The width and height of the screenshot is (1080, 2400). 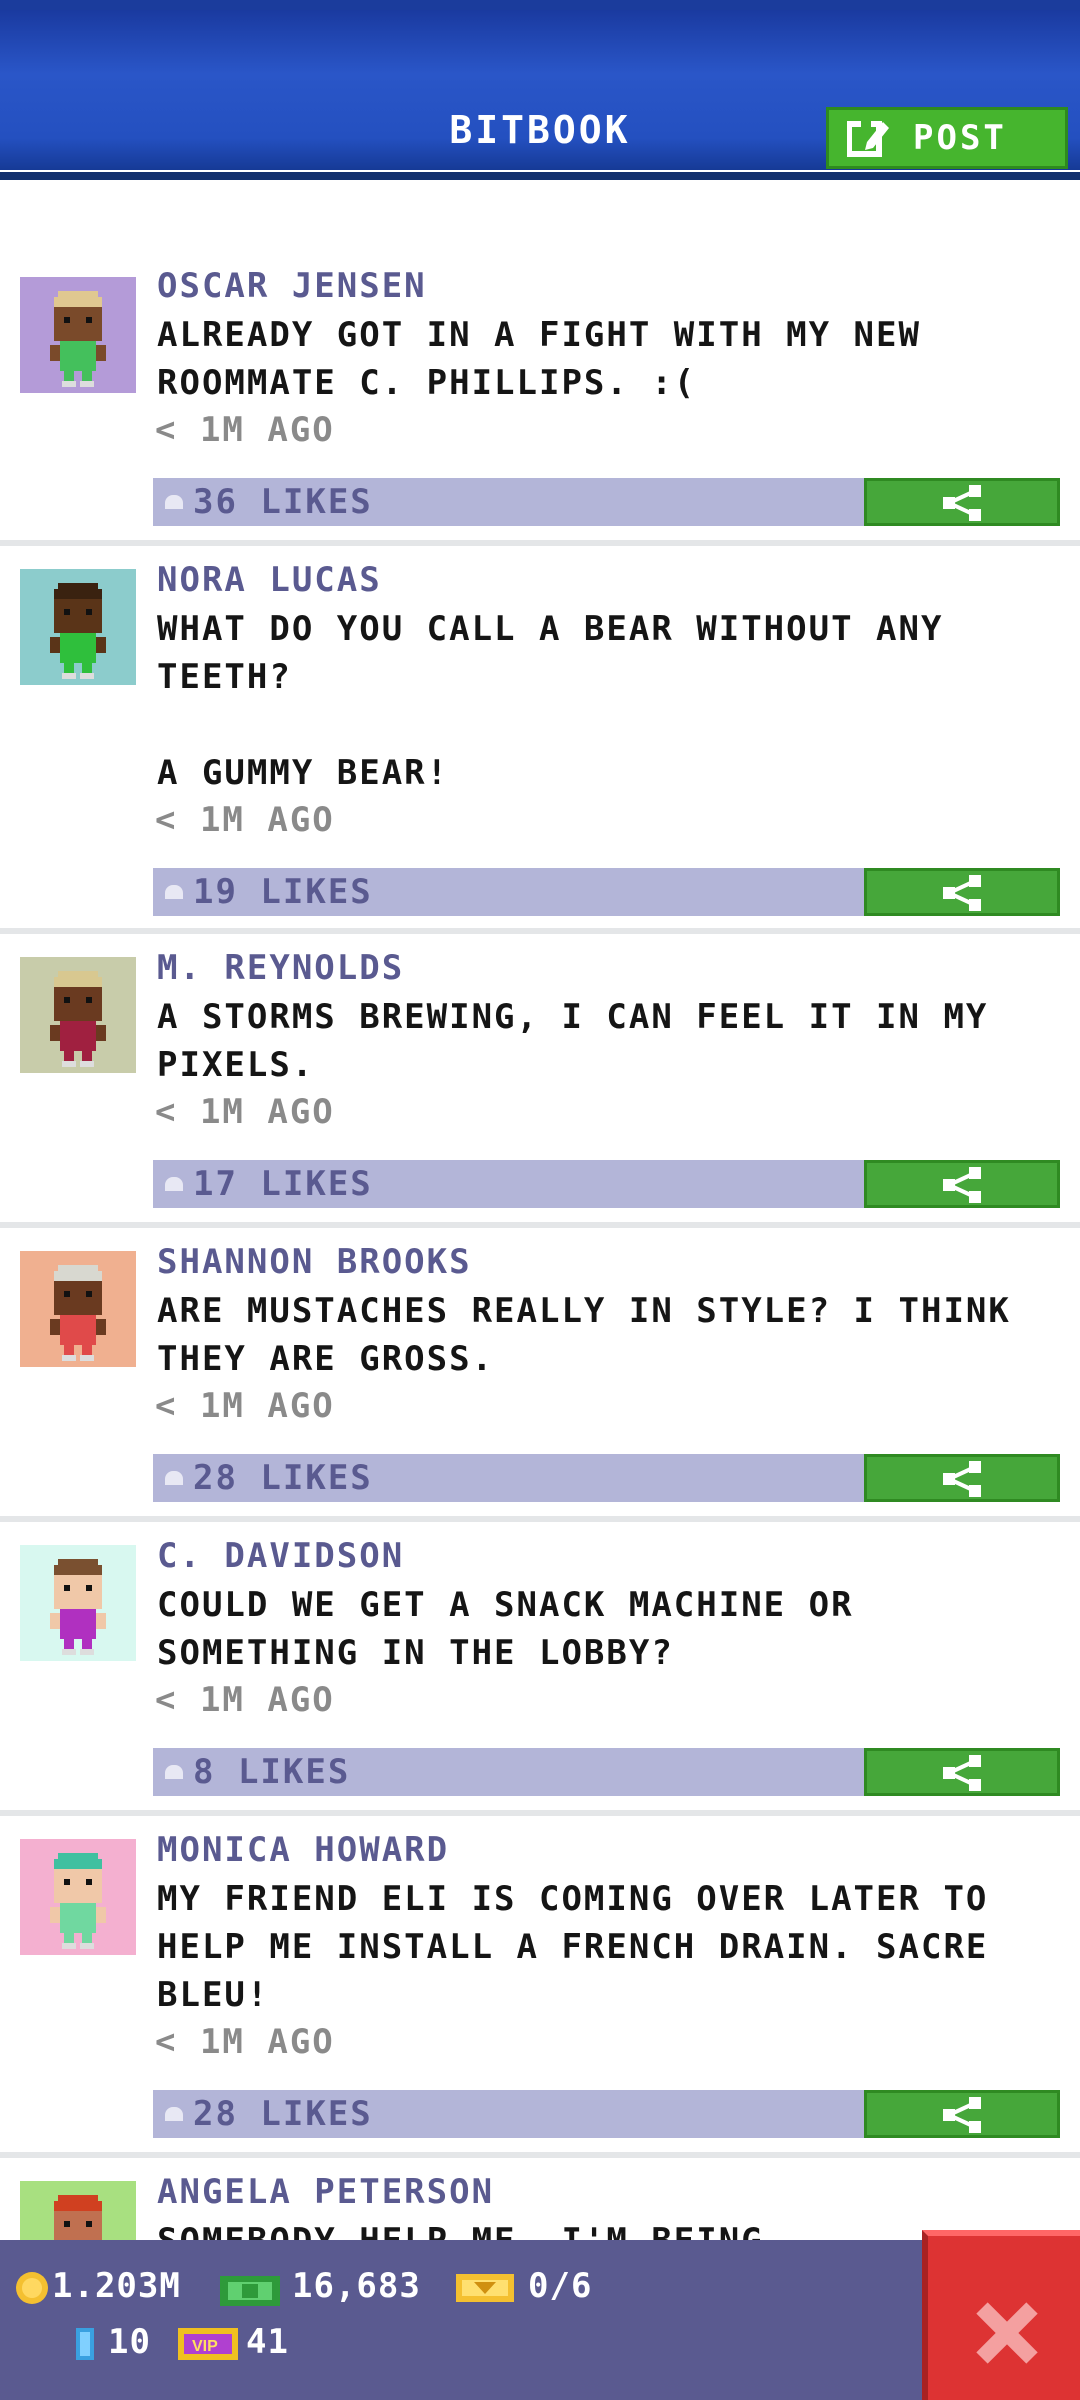 I want to click on like-count: 8 LIKES, so click(x=272, y=1772).